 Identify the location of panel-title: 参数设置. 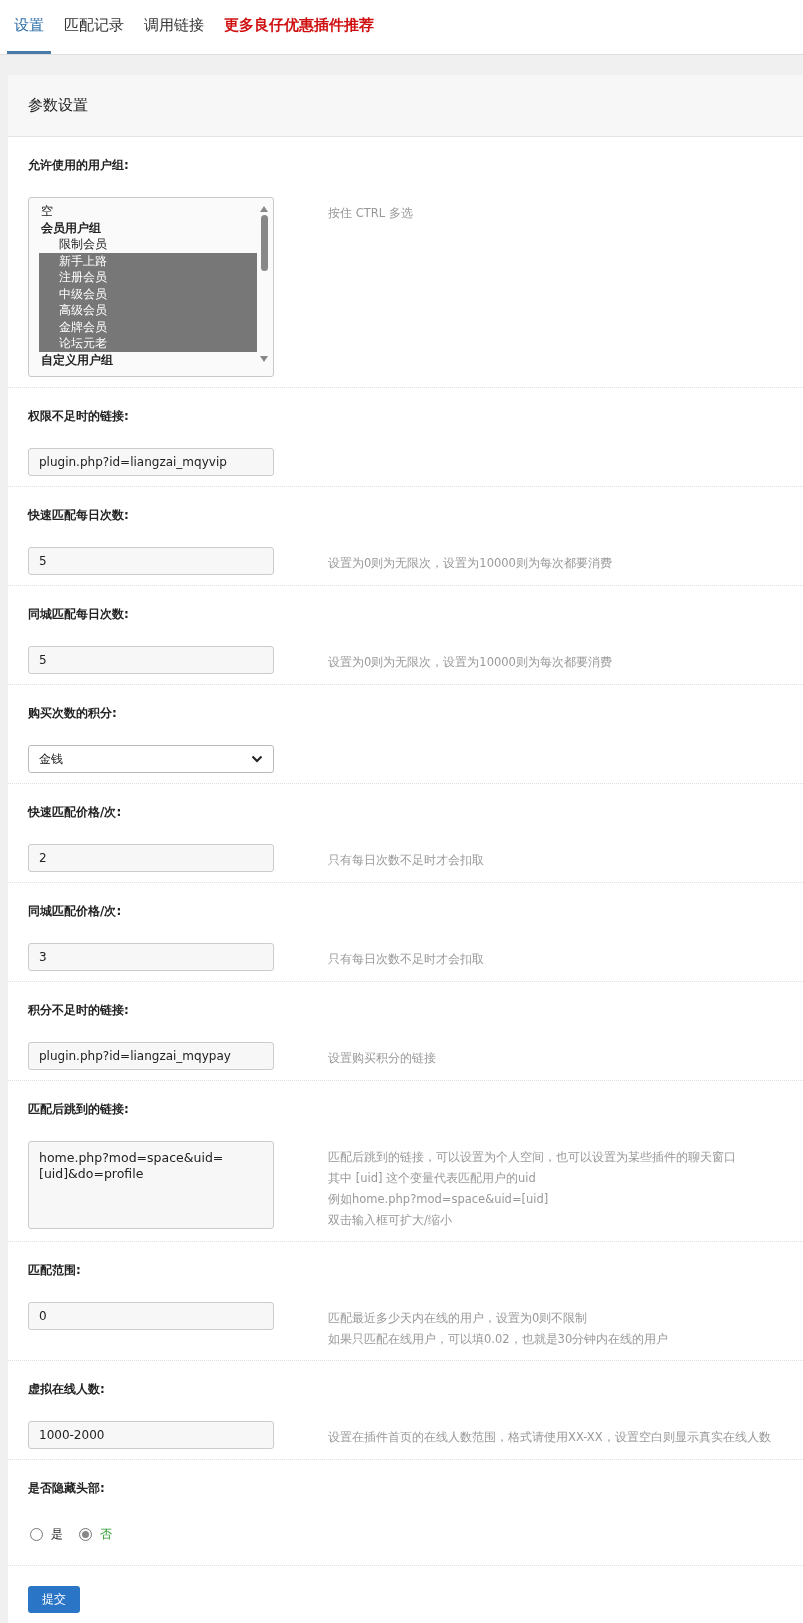
(58, 105).